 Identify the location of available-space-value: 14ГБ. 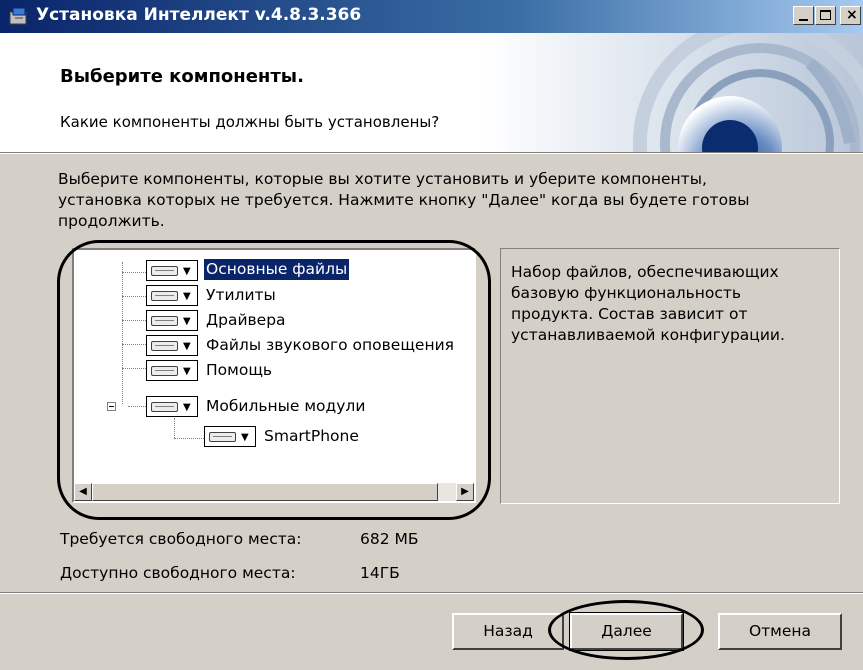
(380, 573).